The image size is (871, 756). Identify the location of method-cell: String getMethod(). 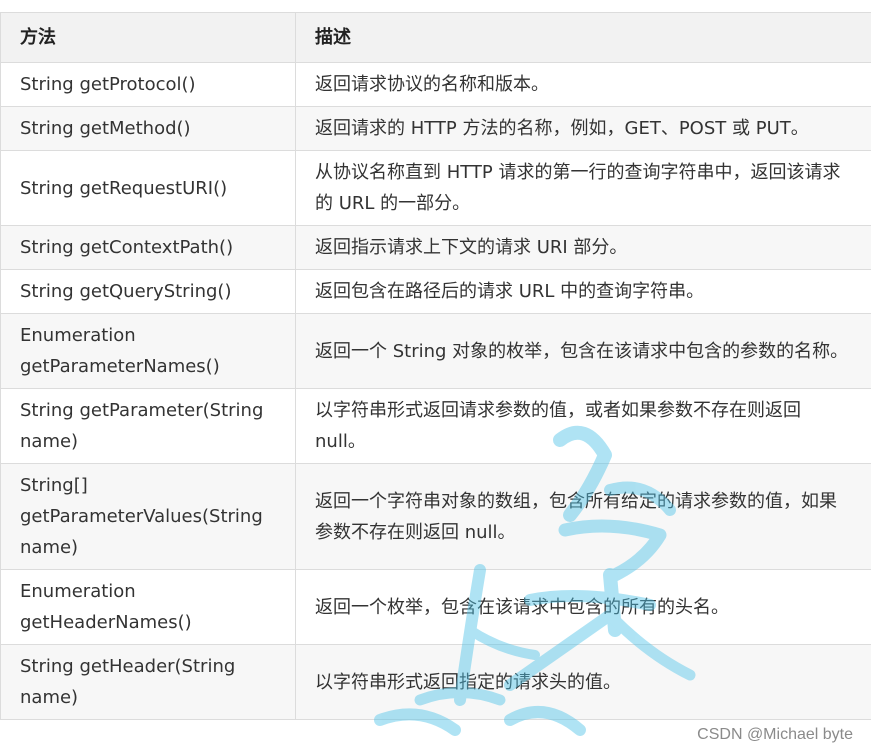
(148, 128).